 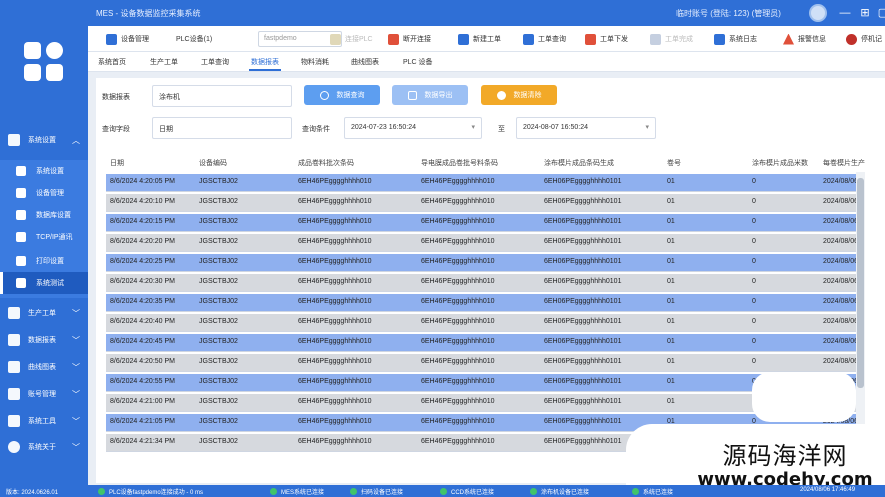 I want to click on tab-material-consumption: 物料消耗, so click(x=315, y=62).